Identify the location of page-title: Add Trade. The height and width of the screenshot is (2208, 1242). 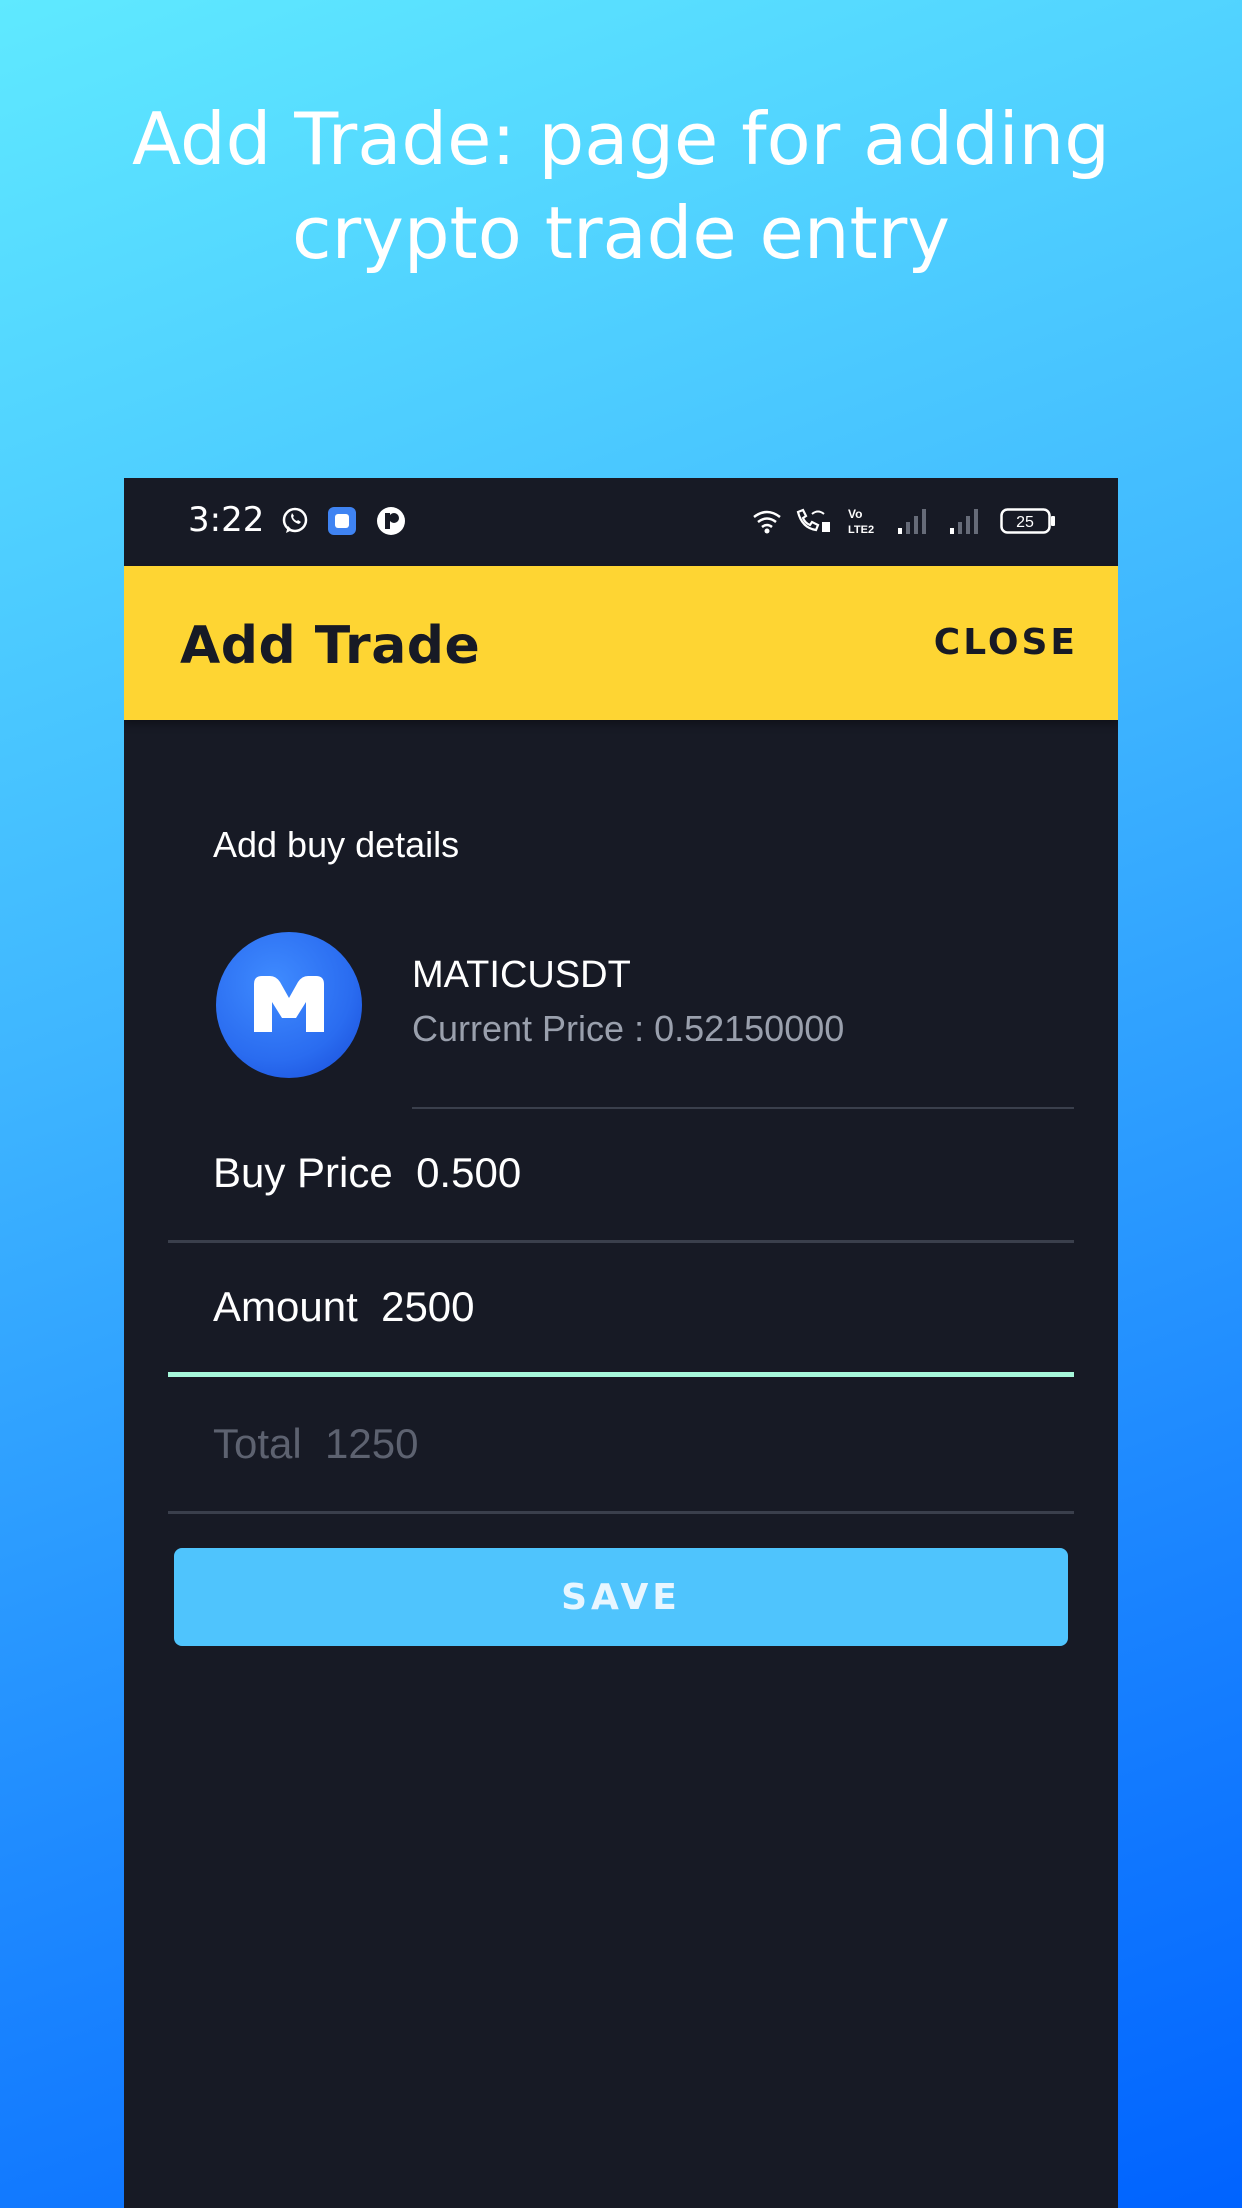
(330, 646).